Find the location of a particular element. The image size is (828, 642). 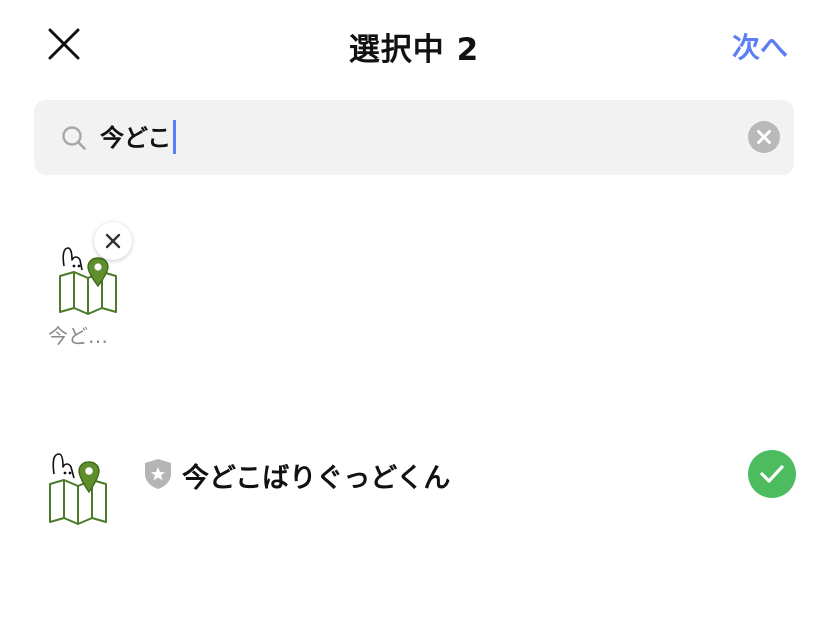

page-title: 選択中 2 is located at coordinates (414, 50).